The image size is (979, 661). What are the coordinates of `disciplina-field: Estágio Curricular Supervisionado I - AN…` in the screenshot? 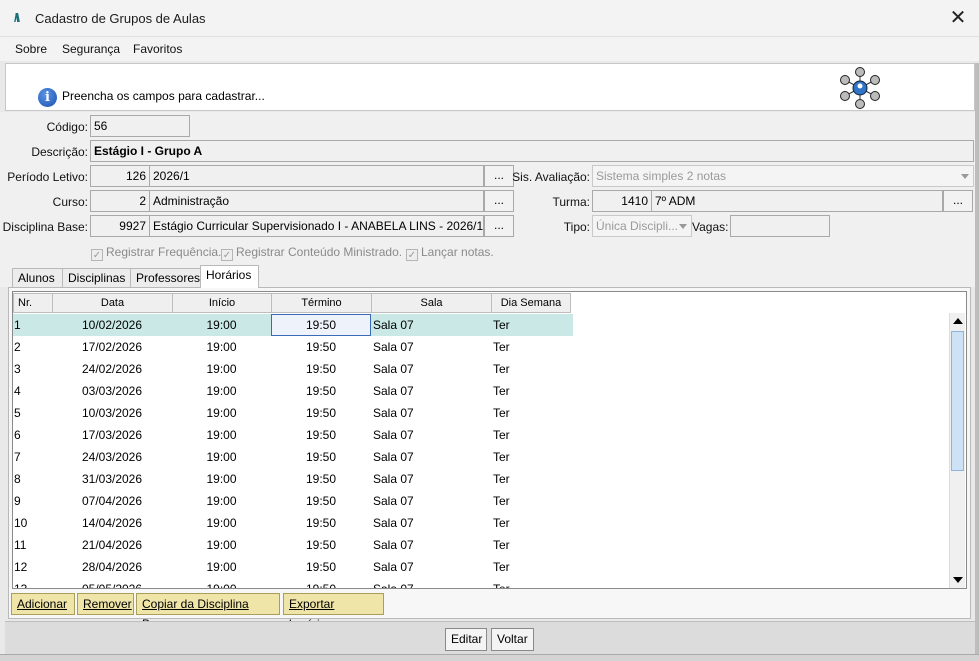 It's located at (316, 226).